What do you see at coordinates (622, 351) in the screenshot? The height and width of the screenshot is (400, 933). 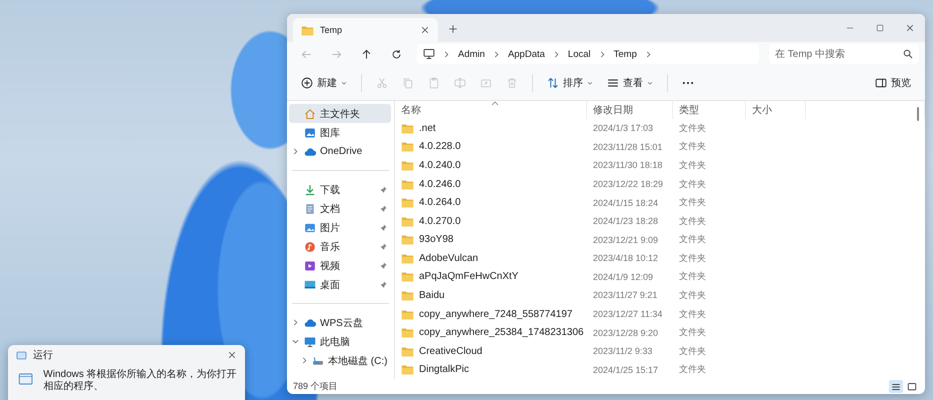 I see `modified-date: 2023/11/2 9:33` at bounding box center [622, 351].